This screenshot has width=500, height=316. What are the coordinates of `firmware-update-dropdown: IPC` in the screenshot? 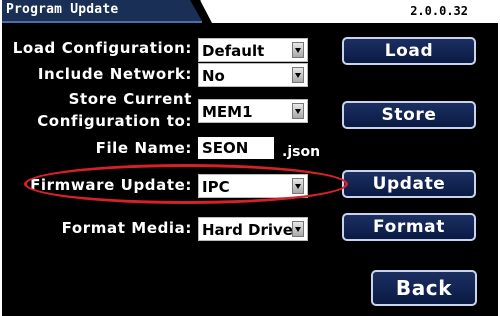 It's located at (253, 186).